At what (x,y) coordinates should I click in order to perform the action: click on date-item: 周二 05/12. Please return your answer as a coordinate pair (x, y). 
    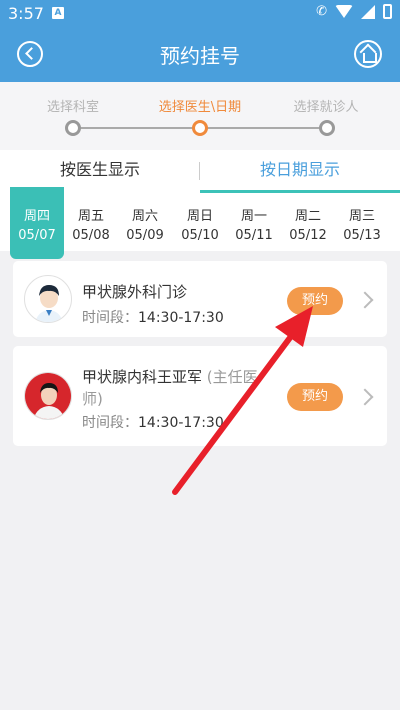
    Looking at the image, I should click on (308, 222).